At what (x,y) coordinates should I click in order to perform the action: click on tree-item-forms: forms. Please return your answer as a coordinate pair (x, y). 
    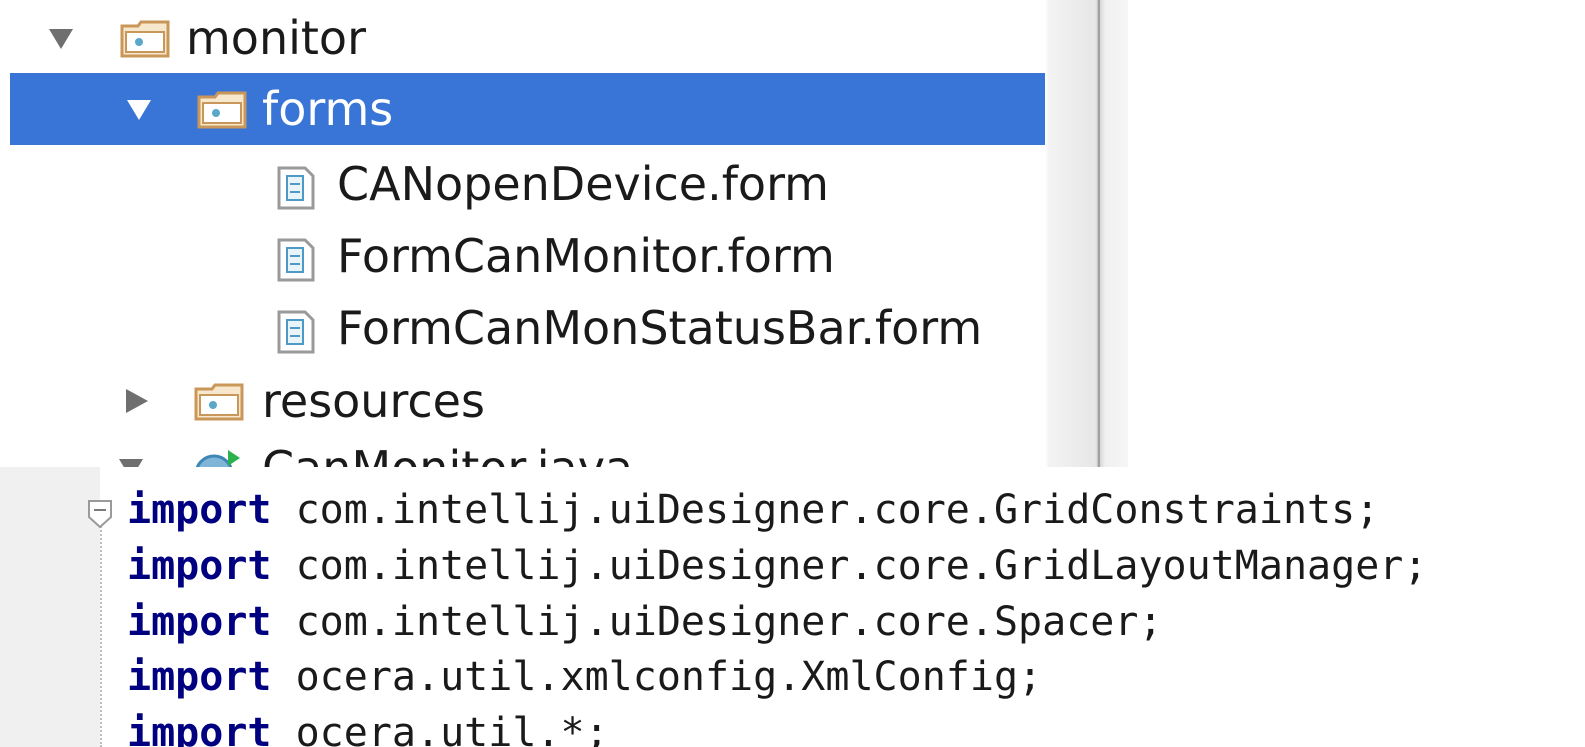
    Looking at the image, I should click on (527, 109).